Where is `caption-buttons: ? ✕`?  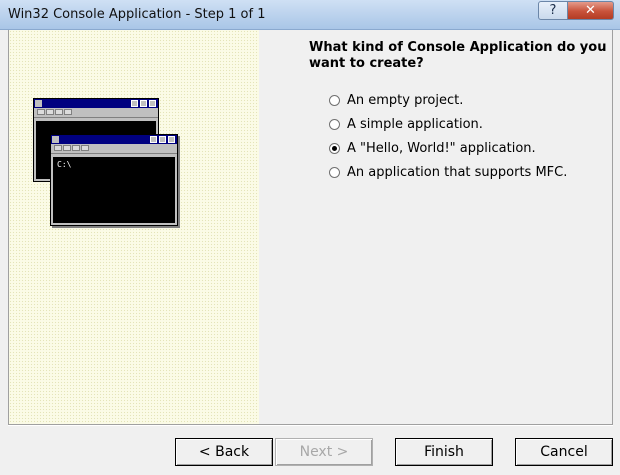 caption-buttons: ? ✕ is located at coordinates (576, 11).